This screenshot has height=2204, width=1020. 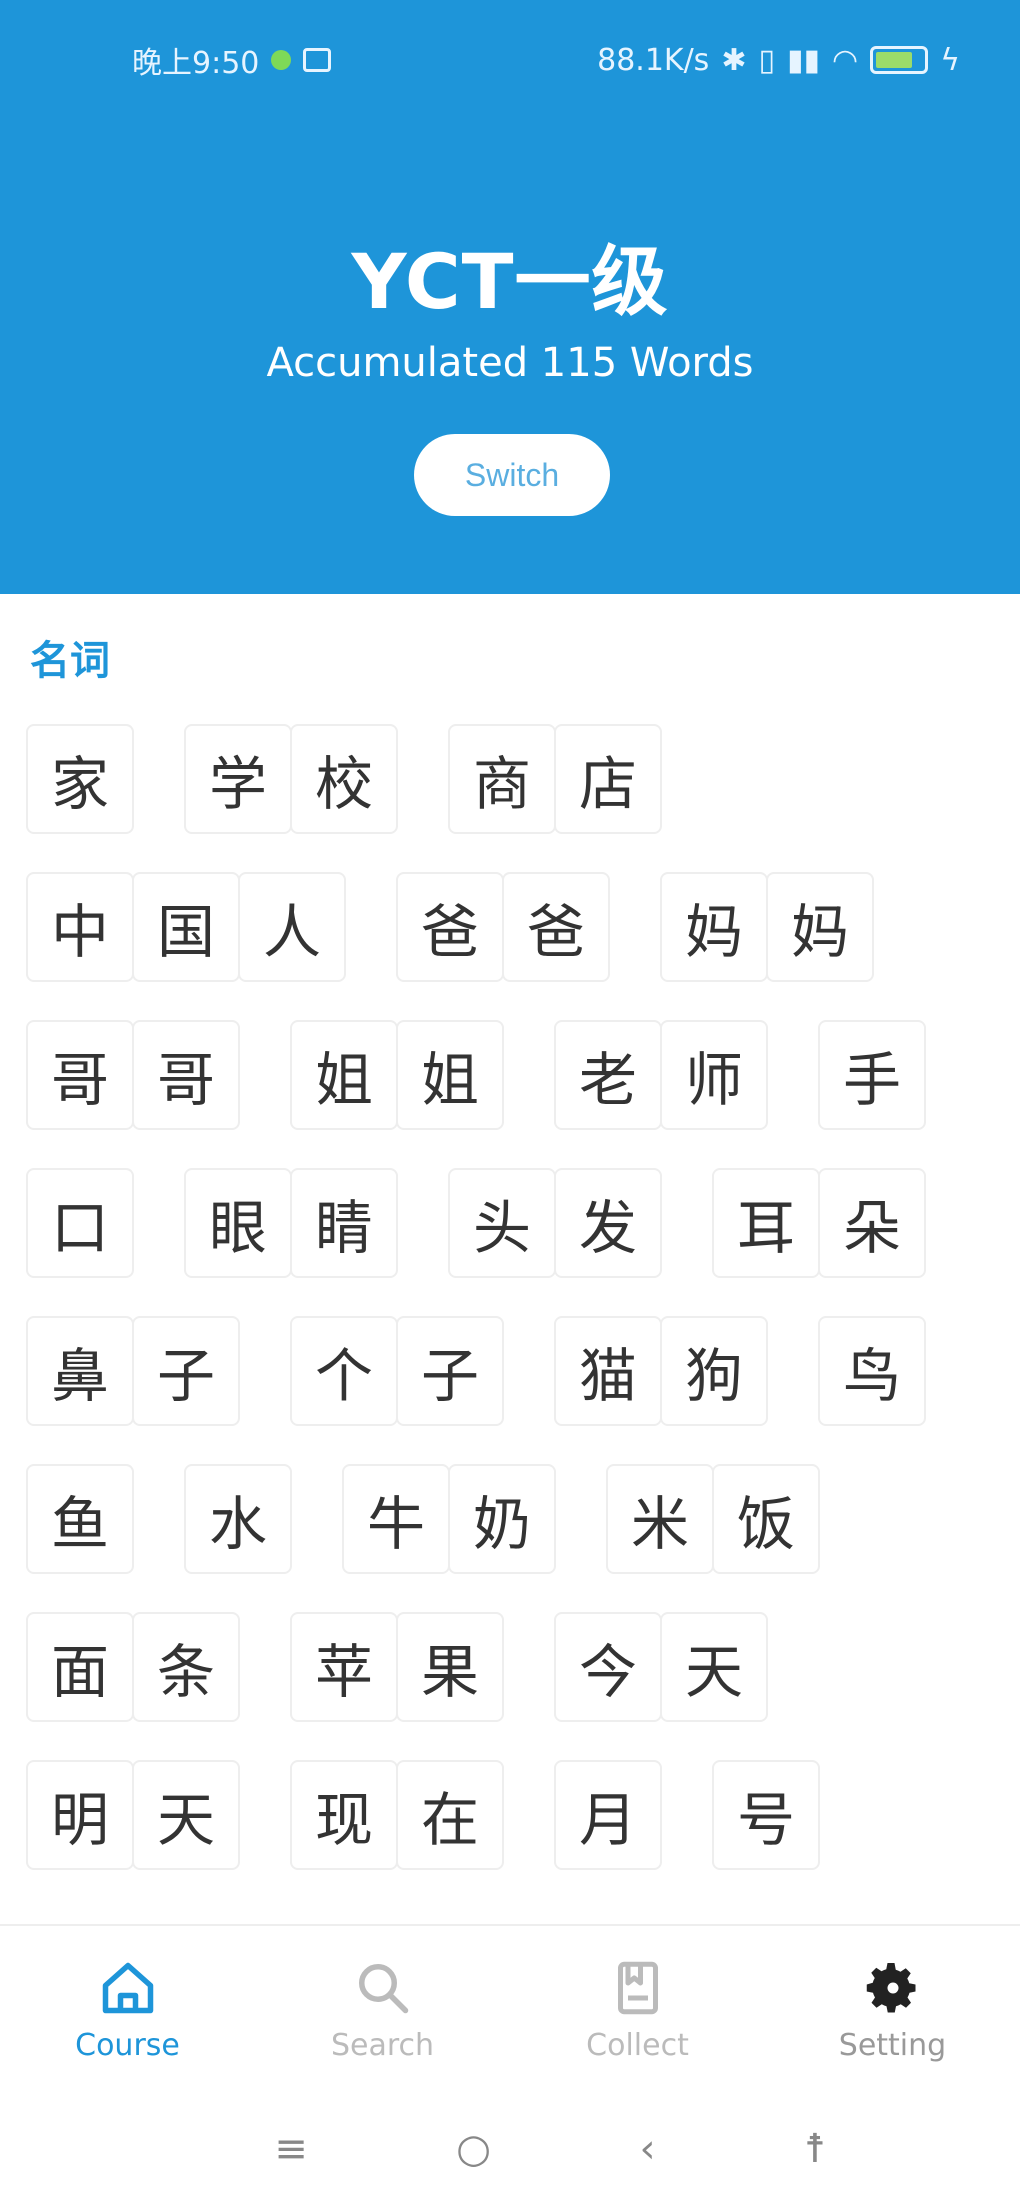 I want to click on word-item: 爸爸, so click(x=503, y=927).